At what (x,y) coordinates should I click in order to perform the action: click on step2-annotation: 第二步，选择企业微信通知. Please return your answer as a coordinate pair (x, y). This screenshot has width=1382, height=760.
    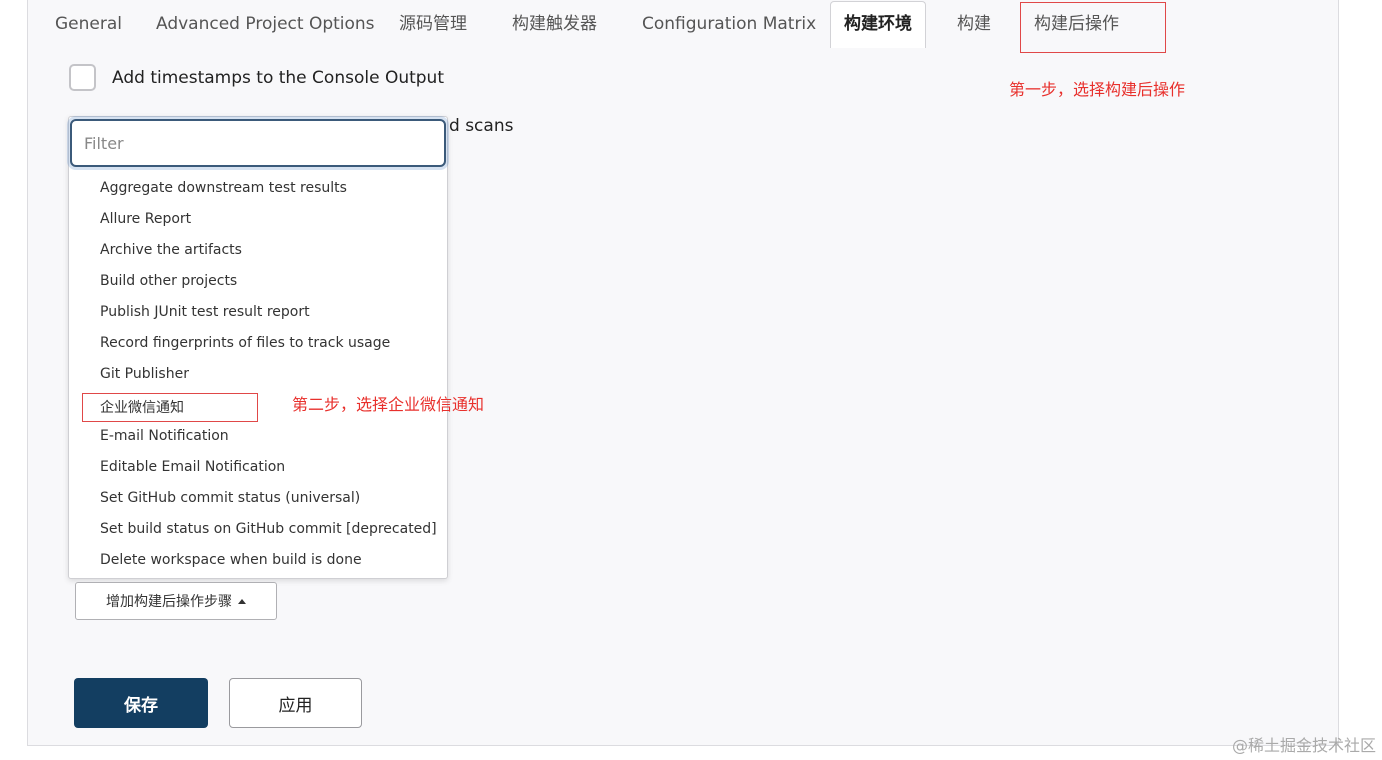
    Looking at the image, I should click on (388, 404).